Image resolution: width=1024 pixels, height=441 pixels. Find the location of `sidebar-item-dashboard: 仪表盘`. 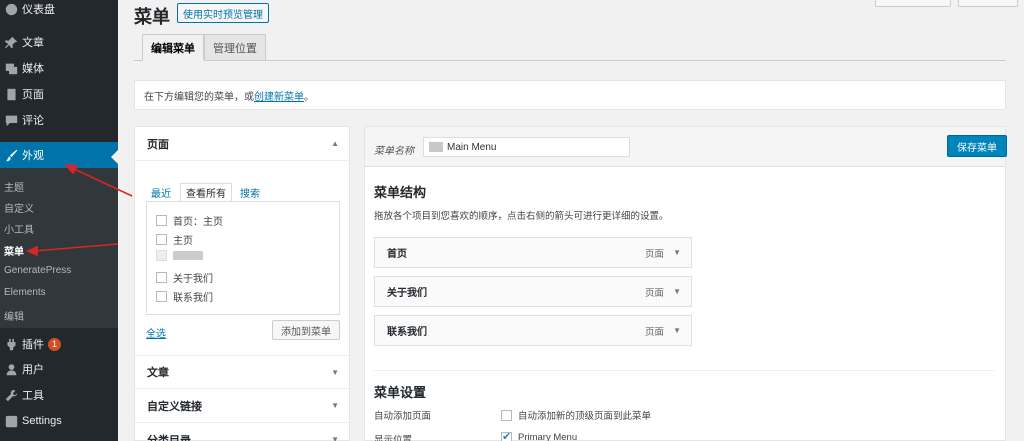

sidebar-item-dashboard: 仪表盘 is located at coordinates (59, 11).